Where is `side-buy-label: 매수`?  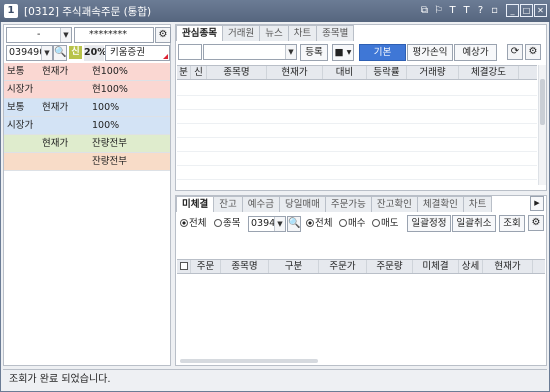
side-buy-label: 매수 is located at coordinates (357, 223).